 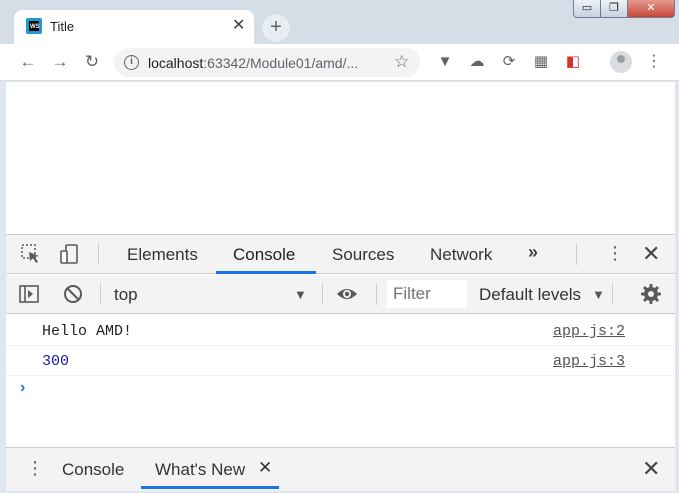 I want to click on clear-console-icon, so click(x=73, y=294).